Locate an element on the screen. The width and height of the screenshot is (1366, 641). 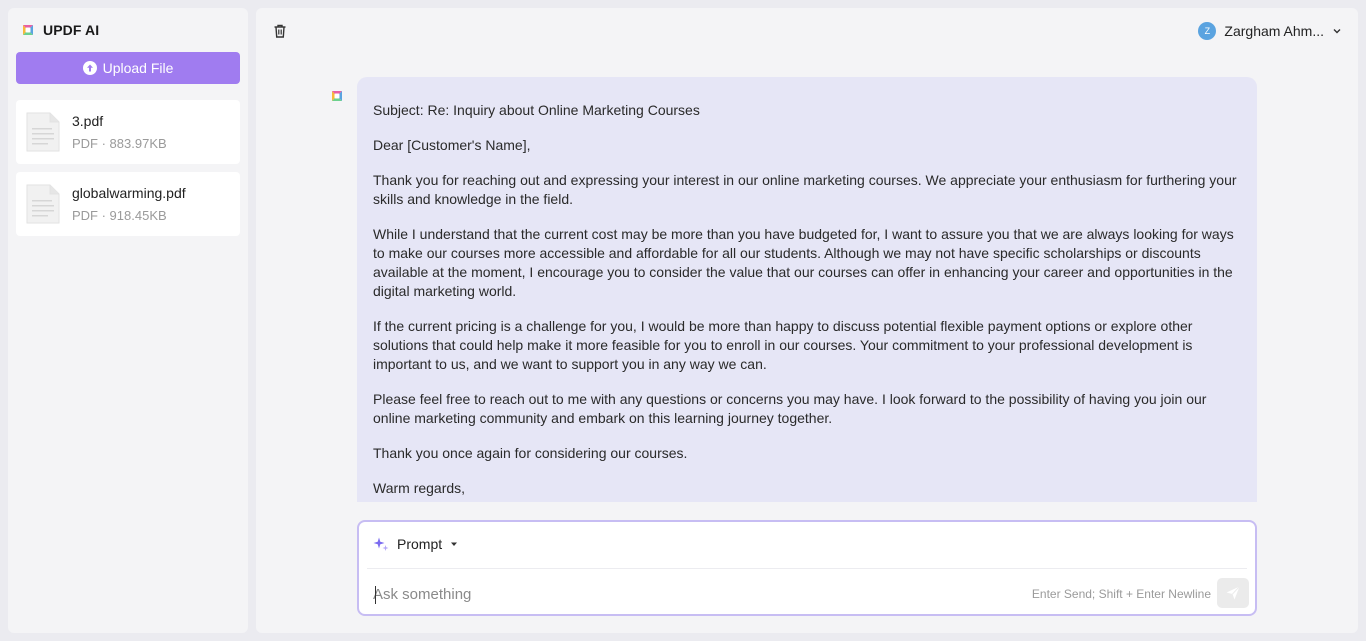
trash-icon is located at coordinates (280, 31).